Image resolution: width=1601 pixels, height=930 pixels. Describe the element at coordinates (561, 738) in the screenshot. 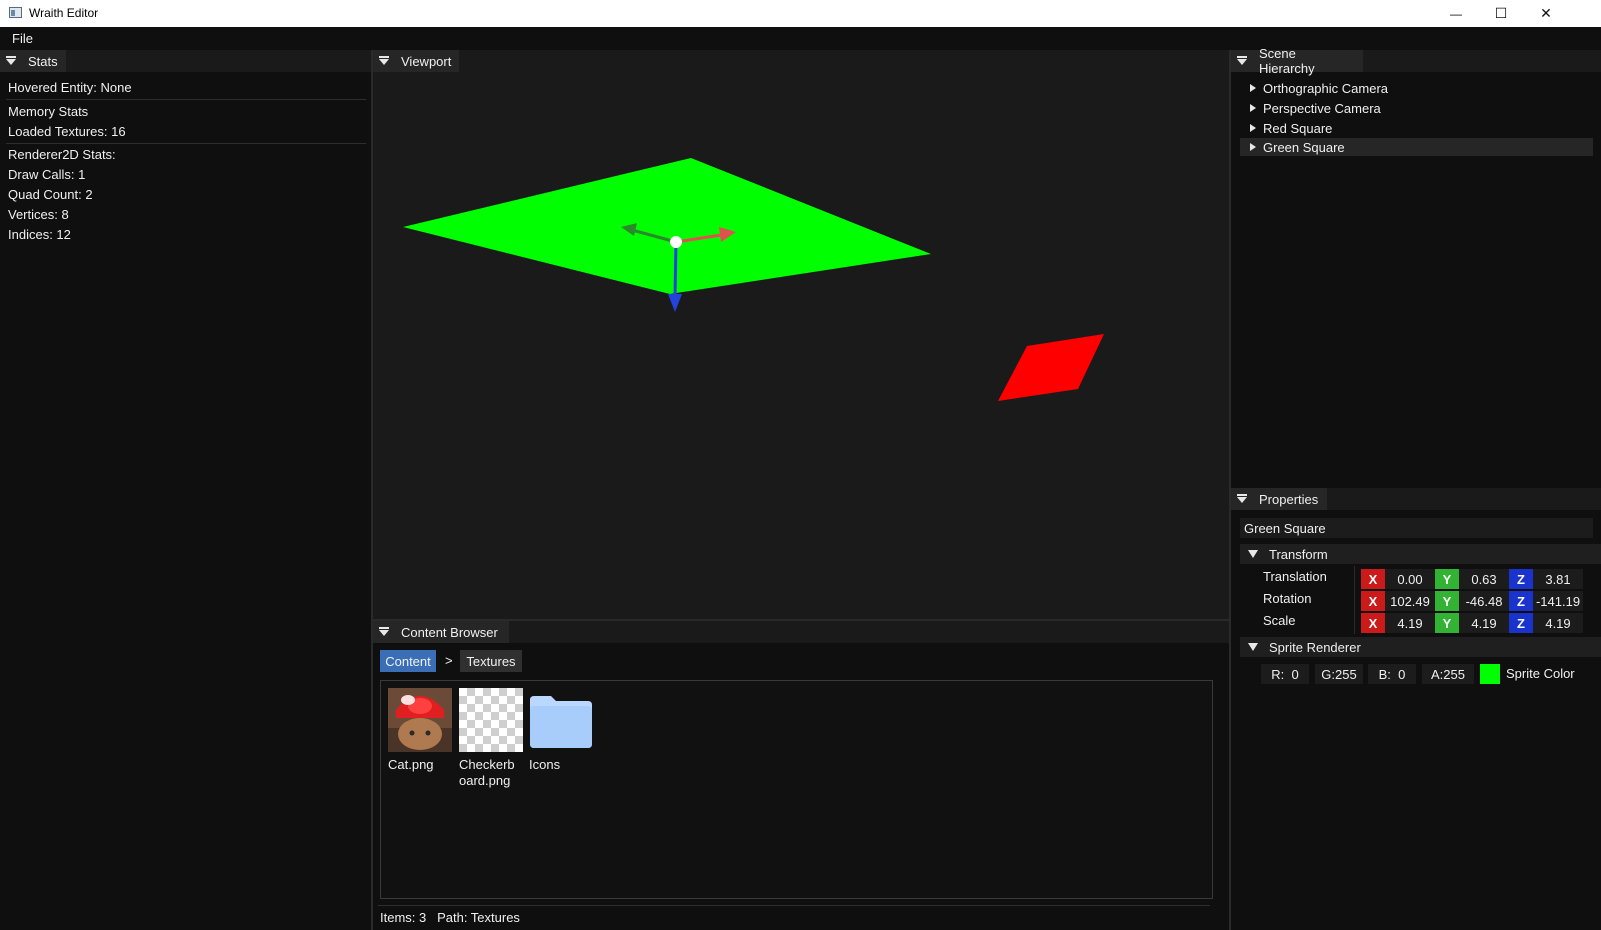

I see `content-item-icons-folder: Icons` at that location.